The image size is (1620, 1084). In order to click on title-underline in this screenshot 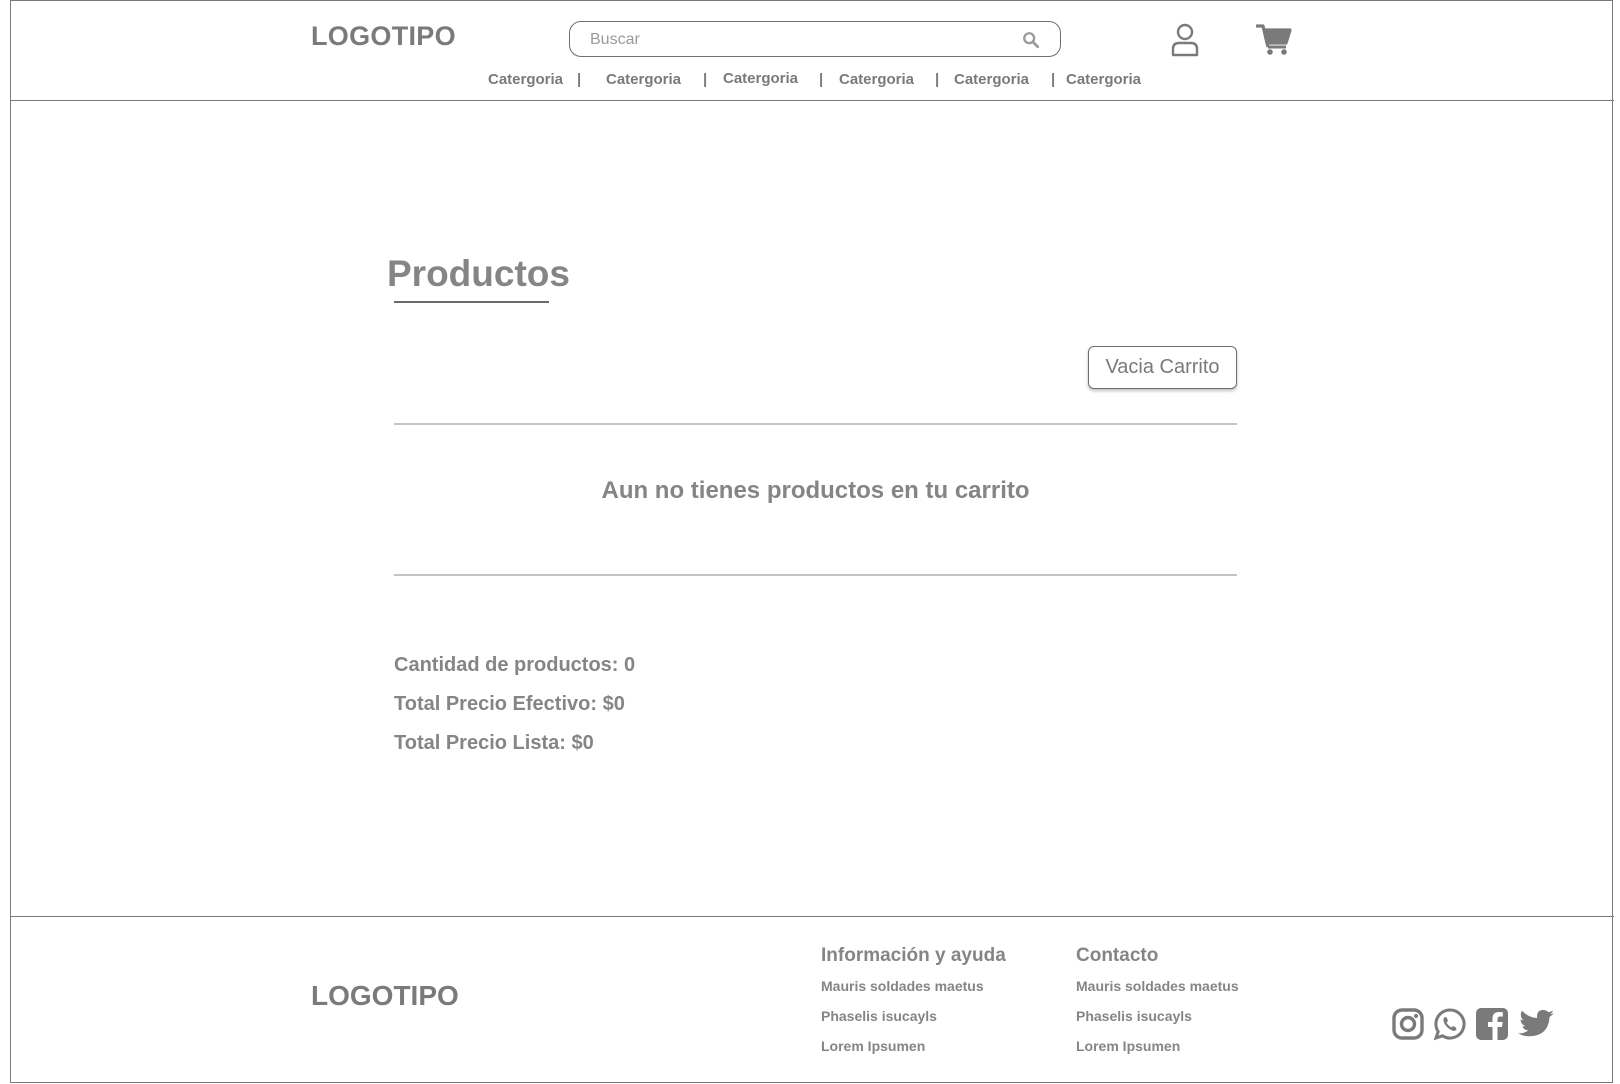, I will do `click(471, 302)`.